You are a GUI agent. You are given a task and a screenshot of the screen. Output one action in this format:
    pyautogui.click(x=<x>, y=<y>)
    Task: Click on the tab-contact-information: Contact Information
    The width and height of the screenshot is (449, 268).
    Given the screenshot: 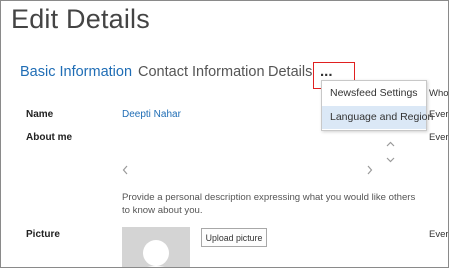 What is the action you would take?
    pyautogui.click(x=201, y=72)
    